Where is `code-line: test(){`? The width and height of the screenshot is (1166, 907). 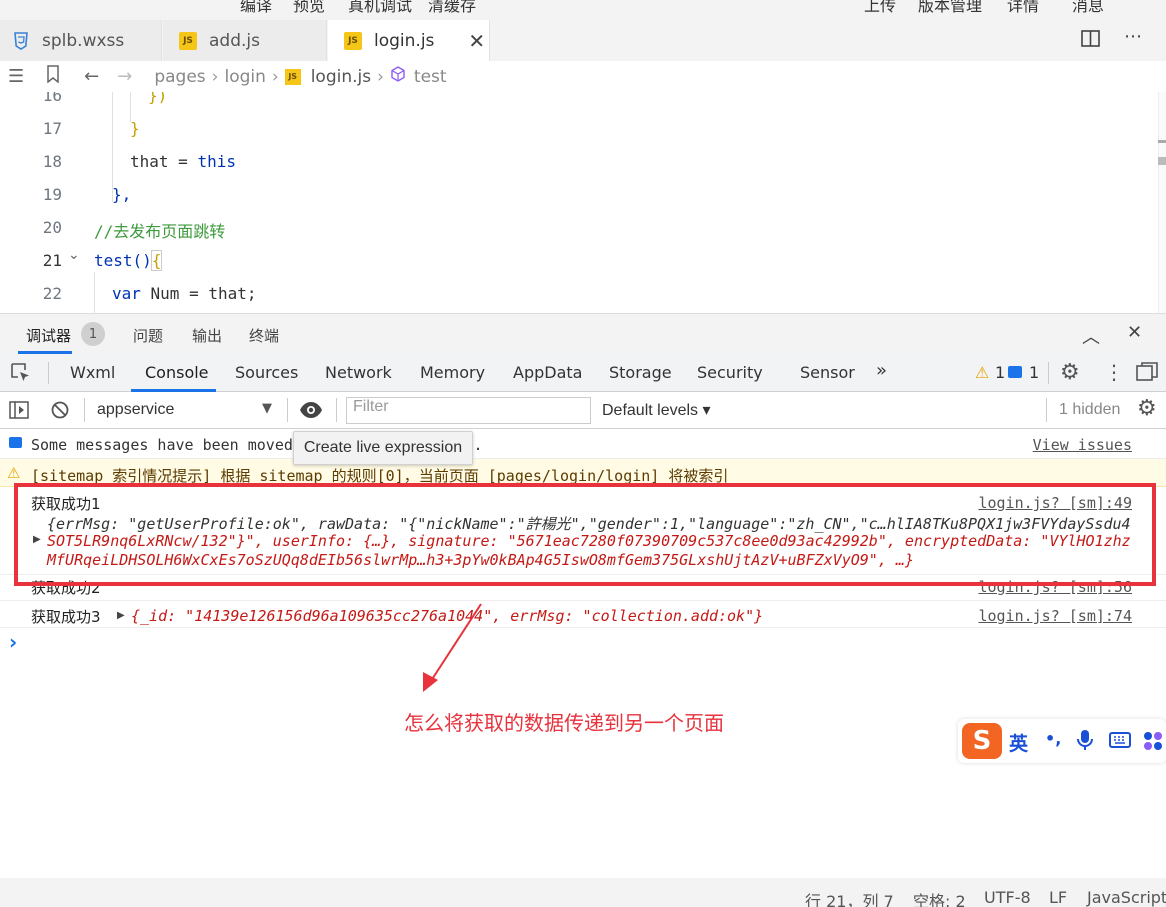 code-line: test(){ is located at coordinates (128, 260).